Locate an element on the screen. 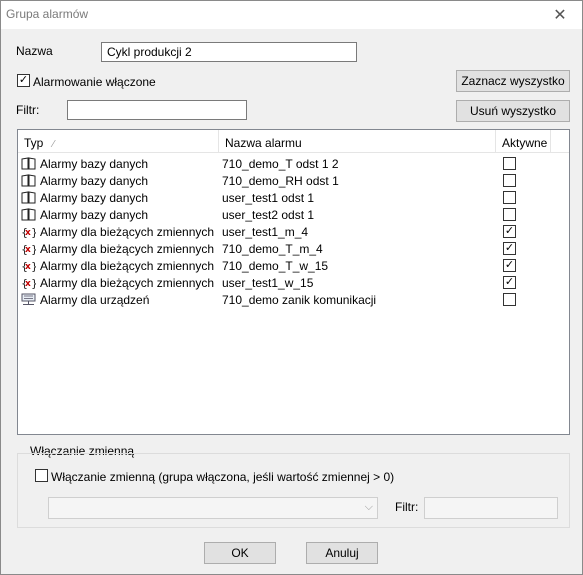 This screenshot has width=583, height=575. remove-all-button: Usuń wyszystko is located at coordinates (513, 111).